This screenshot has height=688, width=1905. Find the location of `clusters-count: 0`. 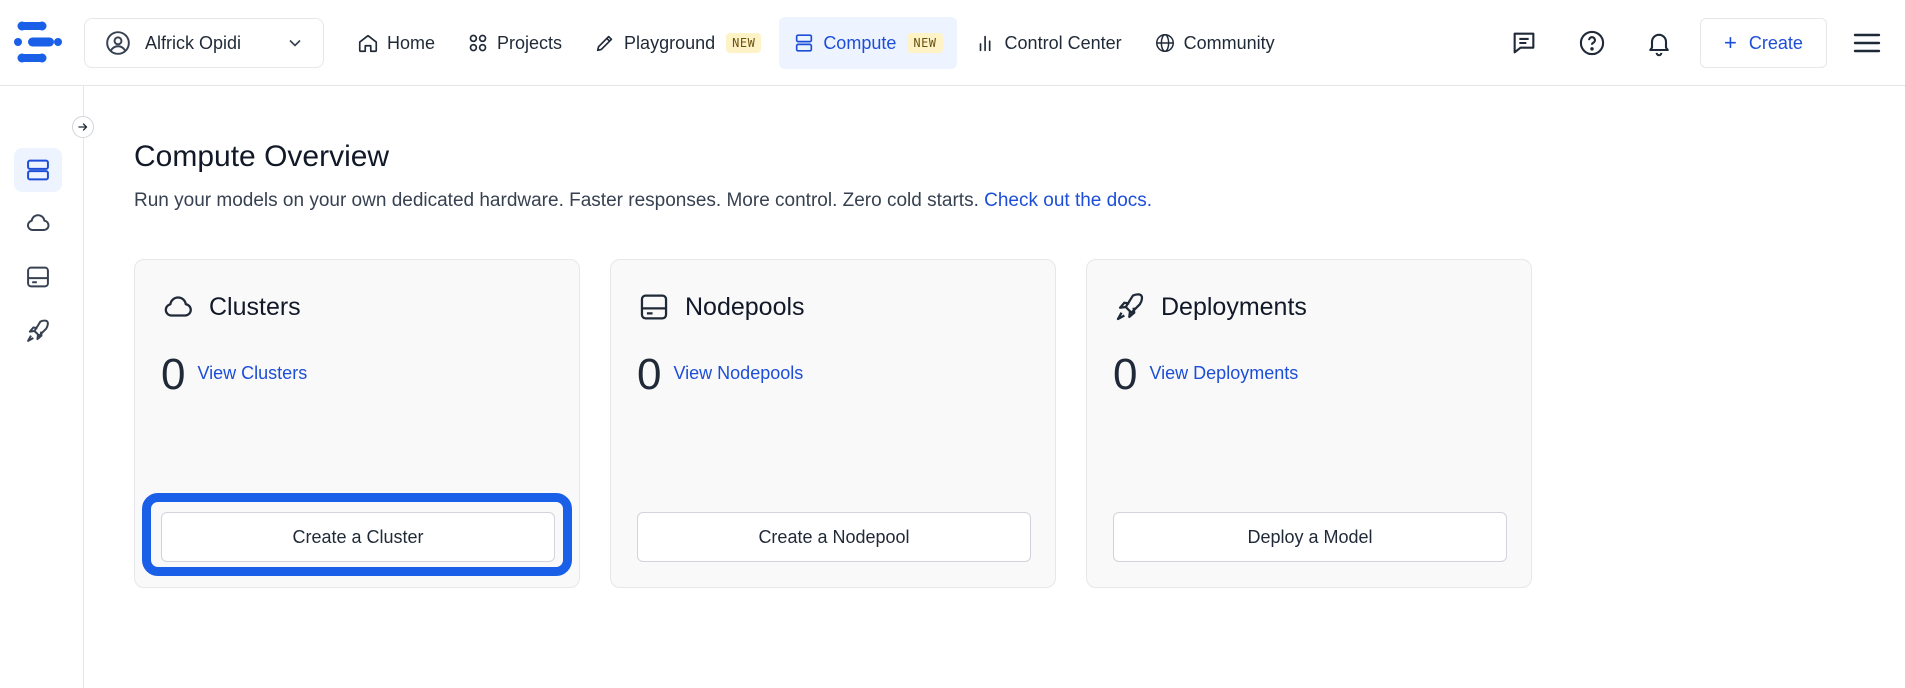

clusters-count: 0 is located at coordinates (173, 374).